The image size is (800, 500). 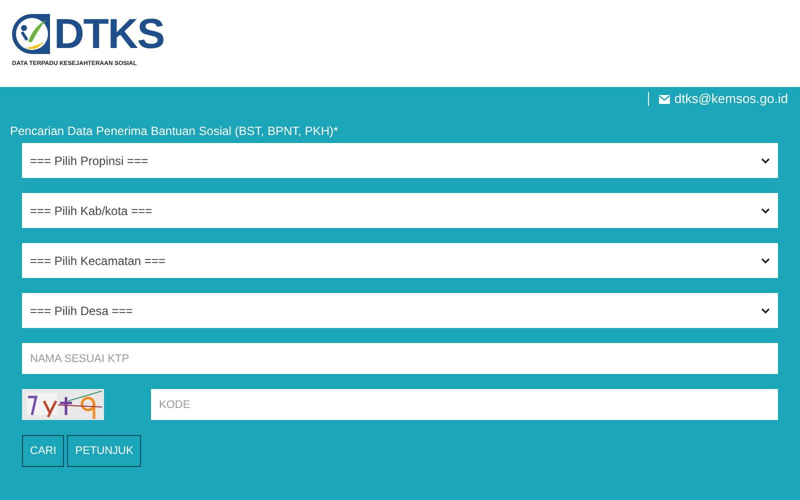 What do you see at coordinates (32, 34) in the screenshot?
I see `logo-icon` at bounding box center [32, 34].